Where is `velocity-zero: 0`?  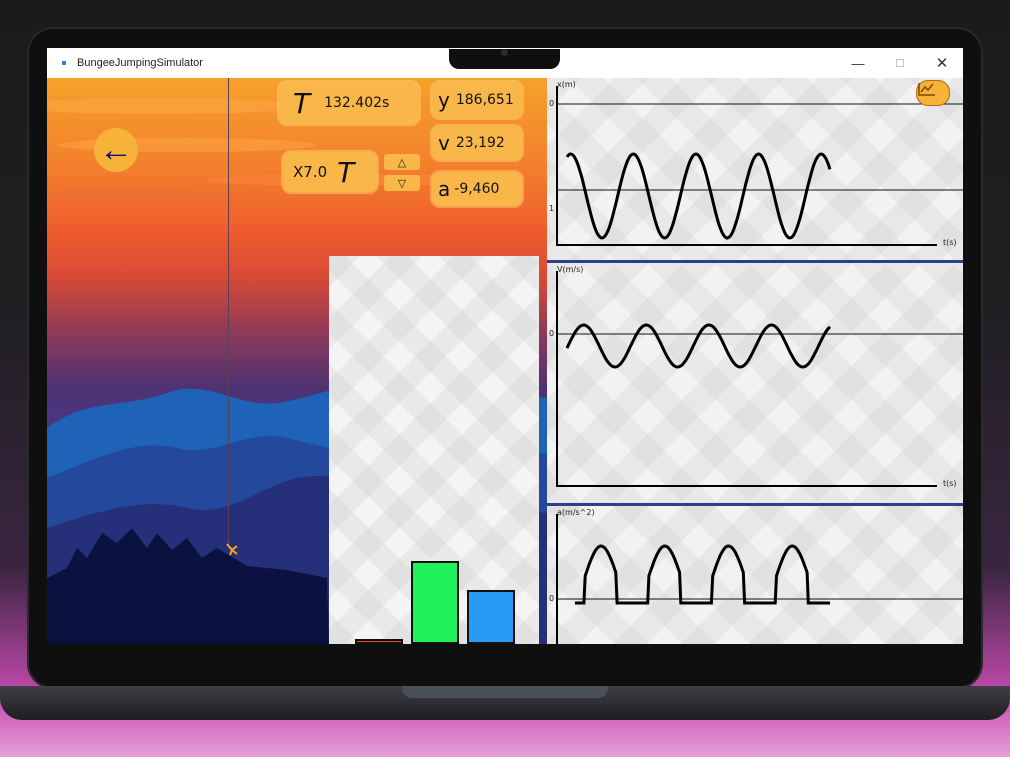 velocity-zero: 0 is located at coordinates (552, 333).